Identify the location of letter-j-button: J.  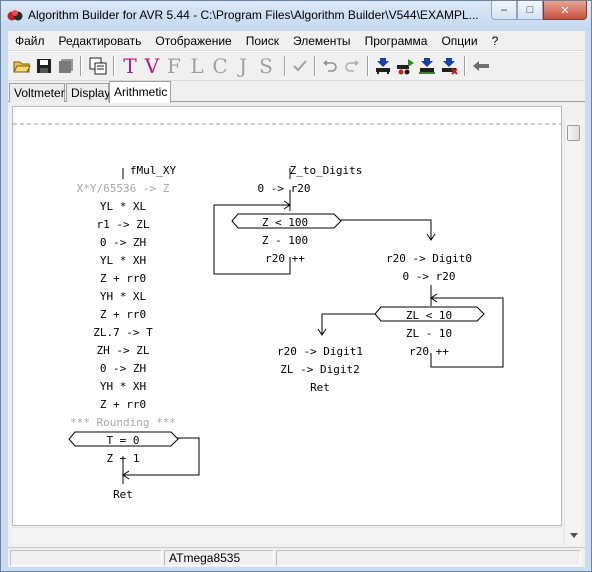
(243, 66).